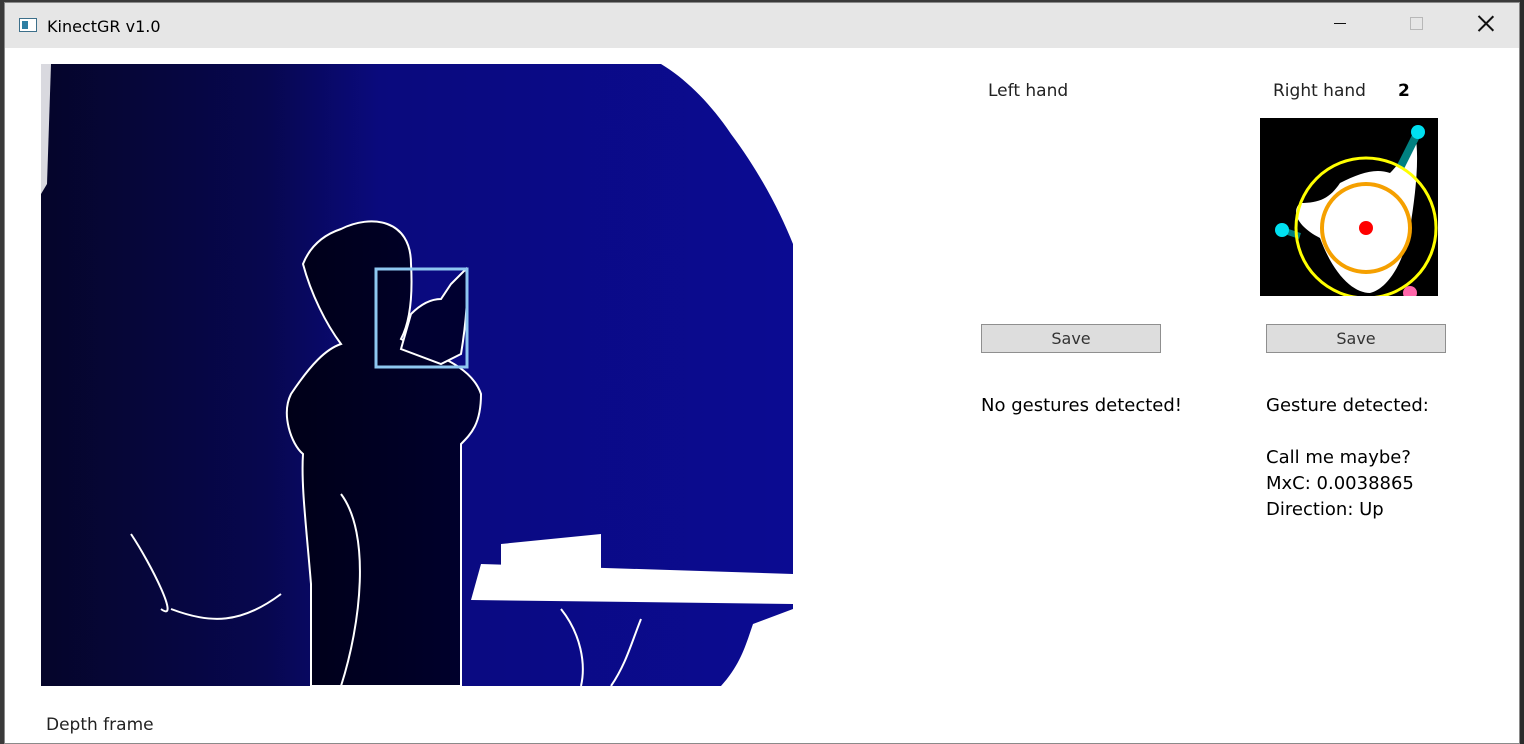 This screenshot has width=1524, height=744. I want to click on save-left-hand-button: Save, so click(1071, 338).